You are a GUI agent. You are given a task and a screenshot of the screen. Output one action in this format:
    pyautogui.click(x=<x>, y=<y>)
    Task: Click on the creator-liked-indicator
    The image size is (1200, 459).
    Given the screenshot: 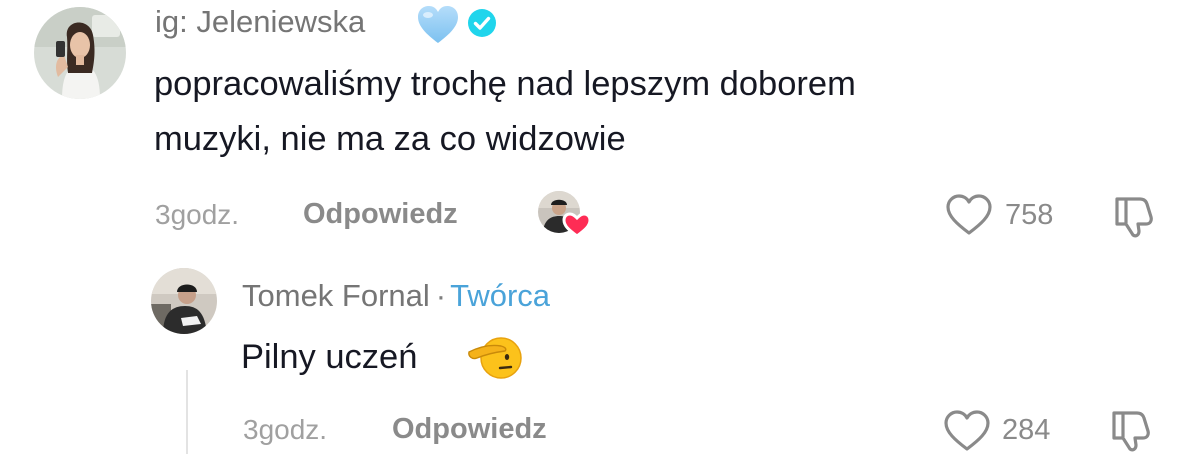 What is the action you would take?
    pyautogui.click(x=565, y=214)
    